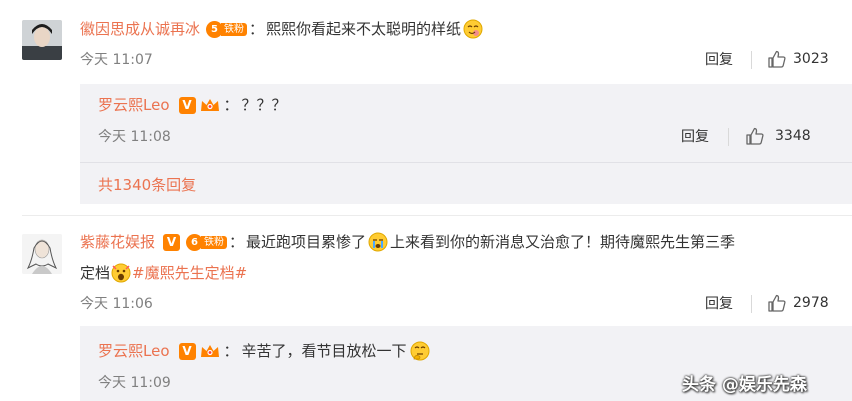  Describe the element at coordinates (147, 185) in the screenshot. I see `more-replies-link: 共1340条回复` at that location.